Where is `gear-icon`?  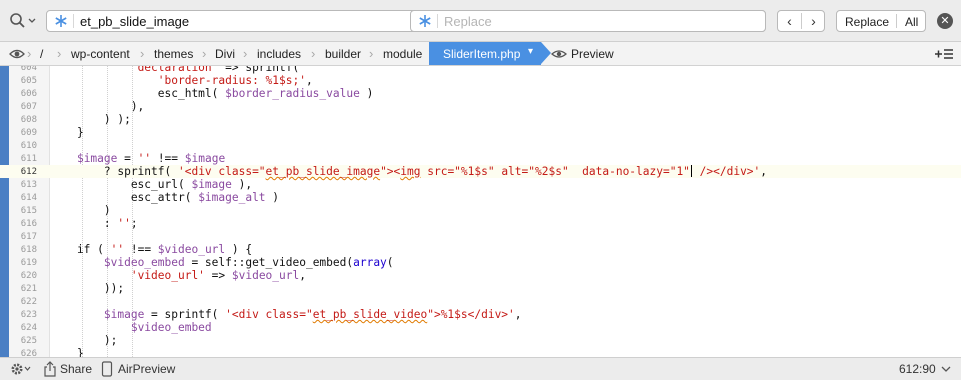 gear-icon is located at coordinates (21, 370).